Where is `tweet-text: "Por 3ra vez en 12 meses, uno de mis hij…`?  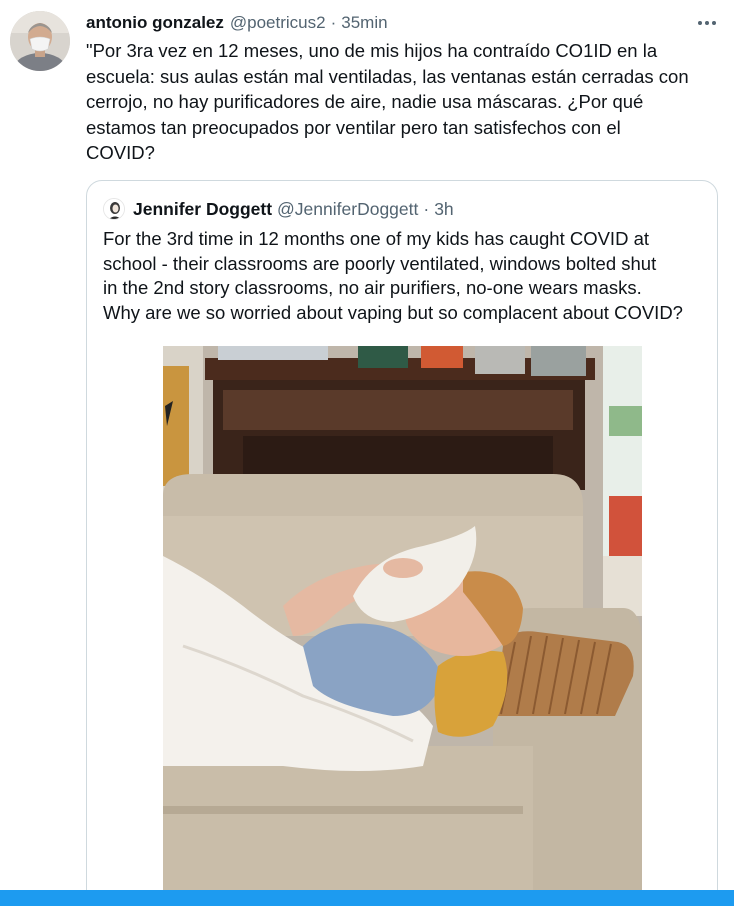
tweet-text: "Por 3ra vez en 12 meses, uno de mis hij… is located at coordinates (387, 101).